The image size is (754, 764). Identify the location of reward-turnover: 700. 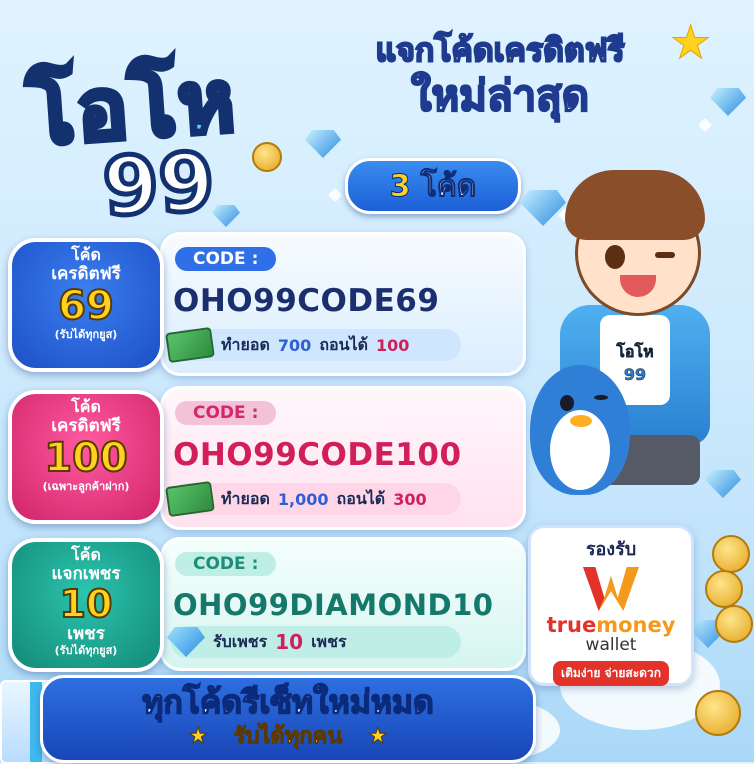
(294, 345).